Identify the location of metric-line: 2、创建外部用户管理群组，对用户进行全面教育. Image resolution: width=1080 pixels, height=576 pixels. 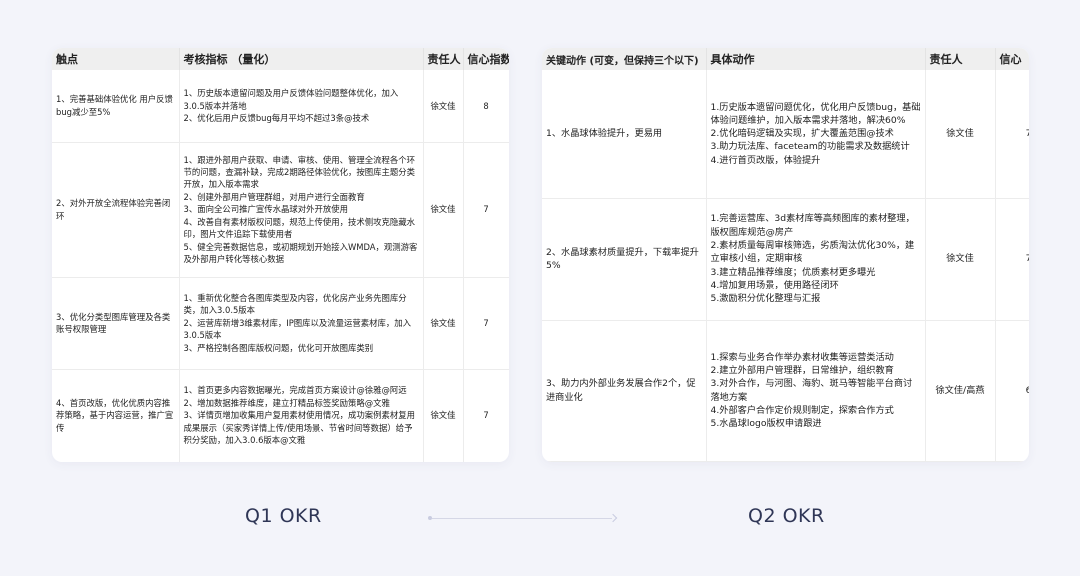
(274, 196).